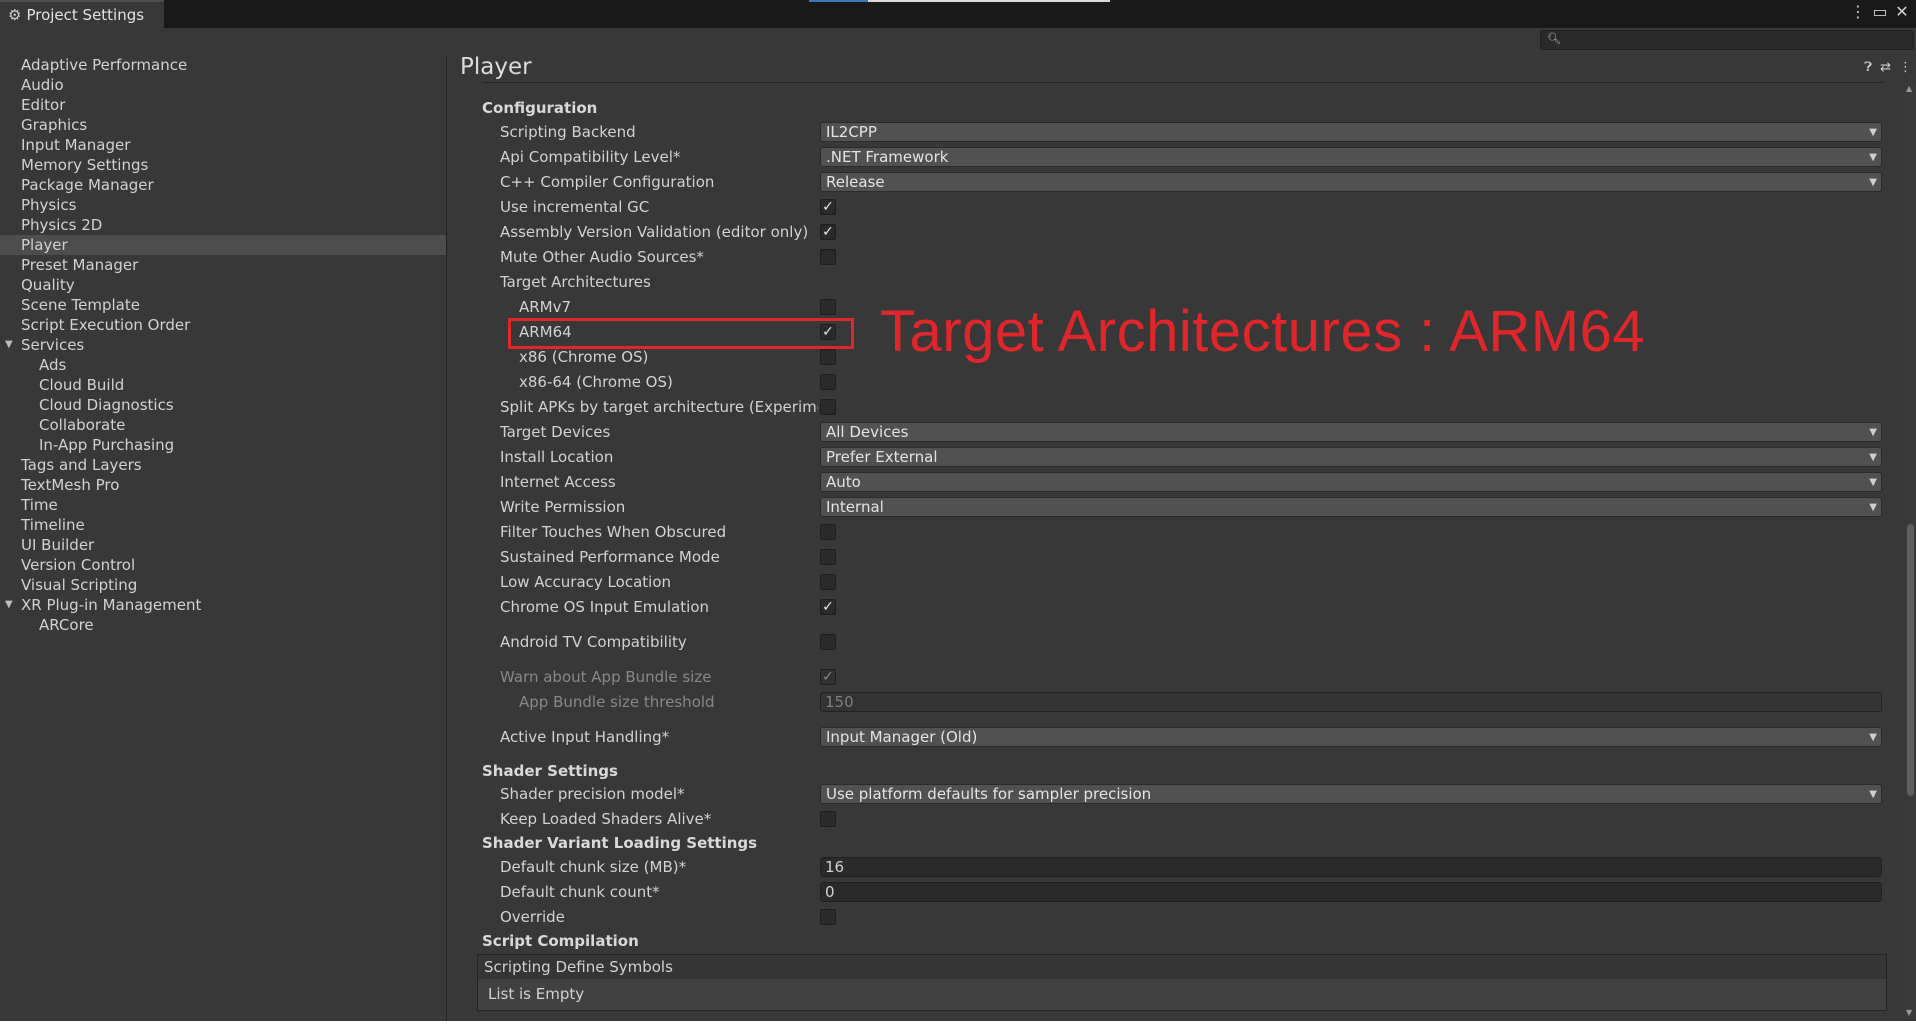 The width and height of the screenshot is (1916, 1028). What do you see at coordinates (223, 185) in the screenshot?
I see `sidebar-item-package-manager: Package Manager` at bounding box center [223, 185].